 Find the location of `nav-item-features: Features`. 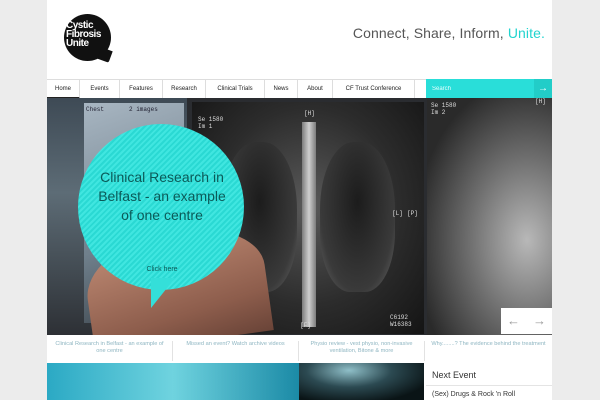

nav-item-features: Features is located at coordinates (141, 89).